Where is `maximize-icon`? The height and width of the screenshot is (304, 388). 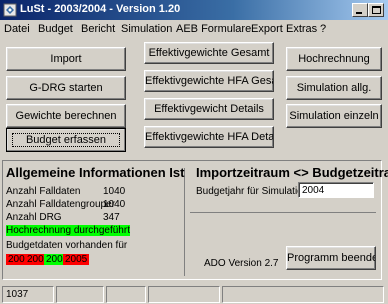 maximize-icon is located at coordinates (376, 10).